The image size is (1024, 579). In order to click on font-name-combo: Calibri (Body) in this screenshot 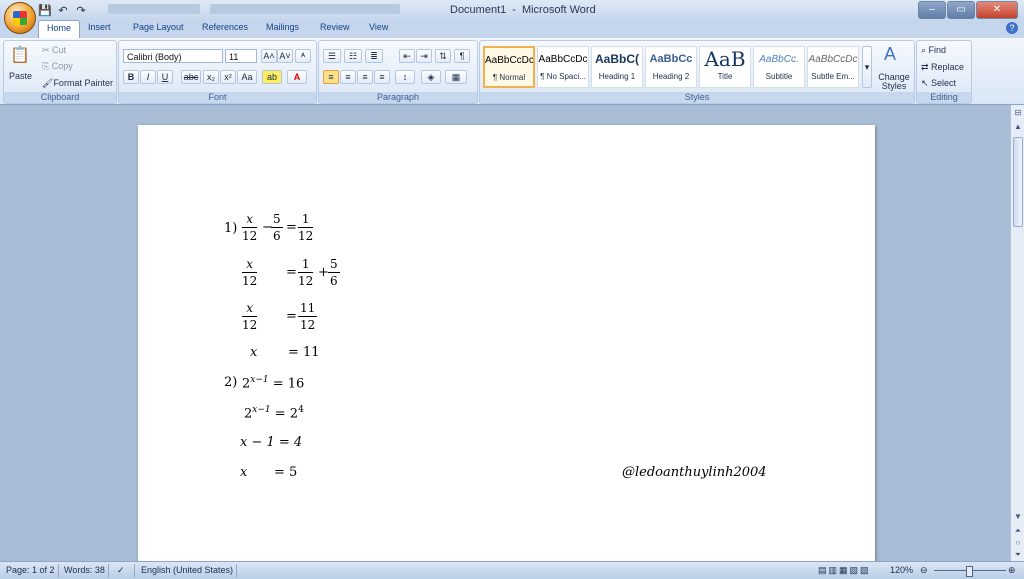, I will do `click(173, 56)`.